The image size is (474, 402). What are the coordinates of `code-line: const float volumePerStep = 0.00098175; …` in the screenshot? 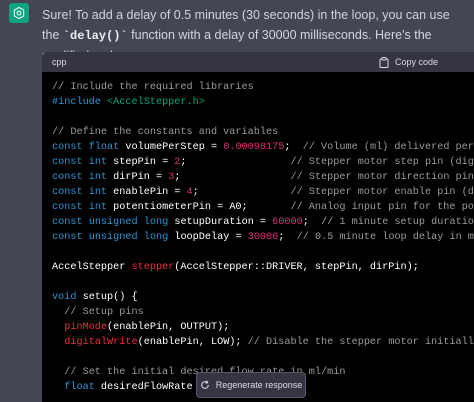 It's located at (263, 147).